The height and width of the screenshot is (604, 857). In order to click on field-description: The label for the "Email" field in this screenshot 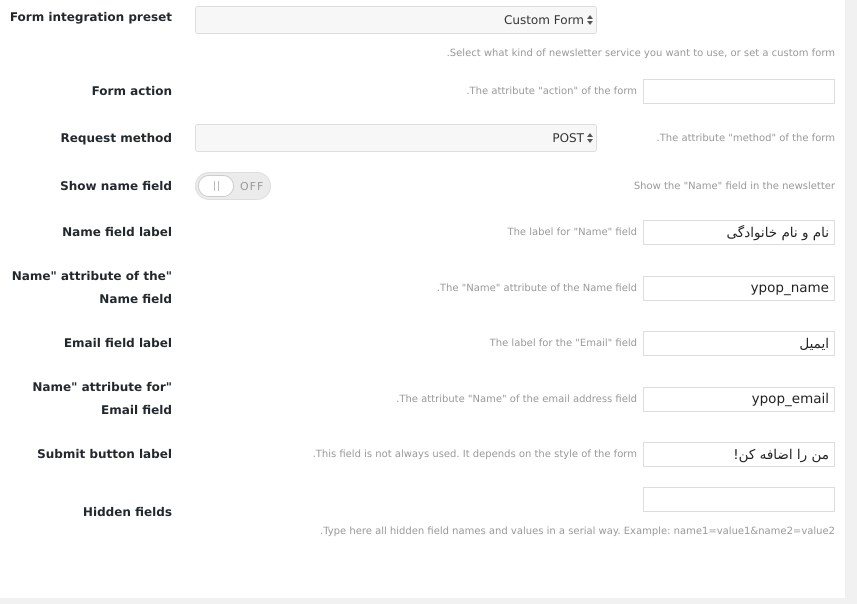, I will do `click(563, 343)`.